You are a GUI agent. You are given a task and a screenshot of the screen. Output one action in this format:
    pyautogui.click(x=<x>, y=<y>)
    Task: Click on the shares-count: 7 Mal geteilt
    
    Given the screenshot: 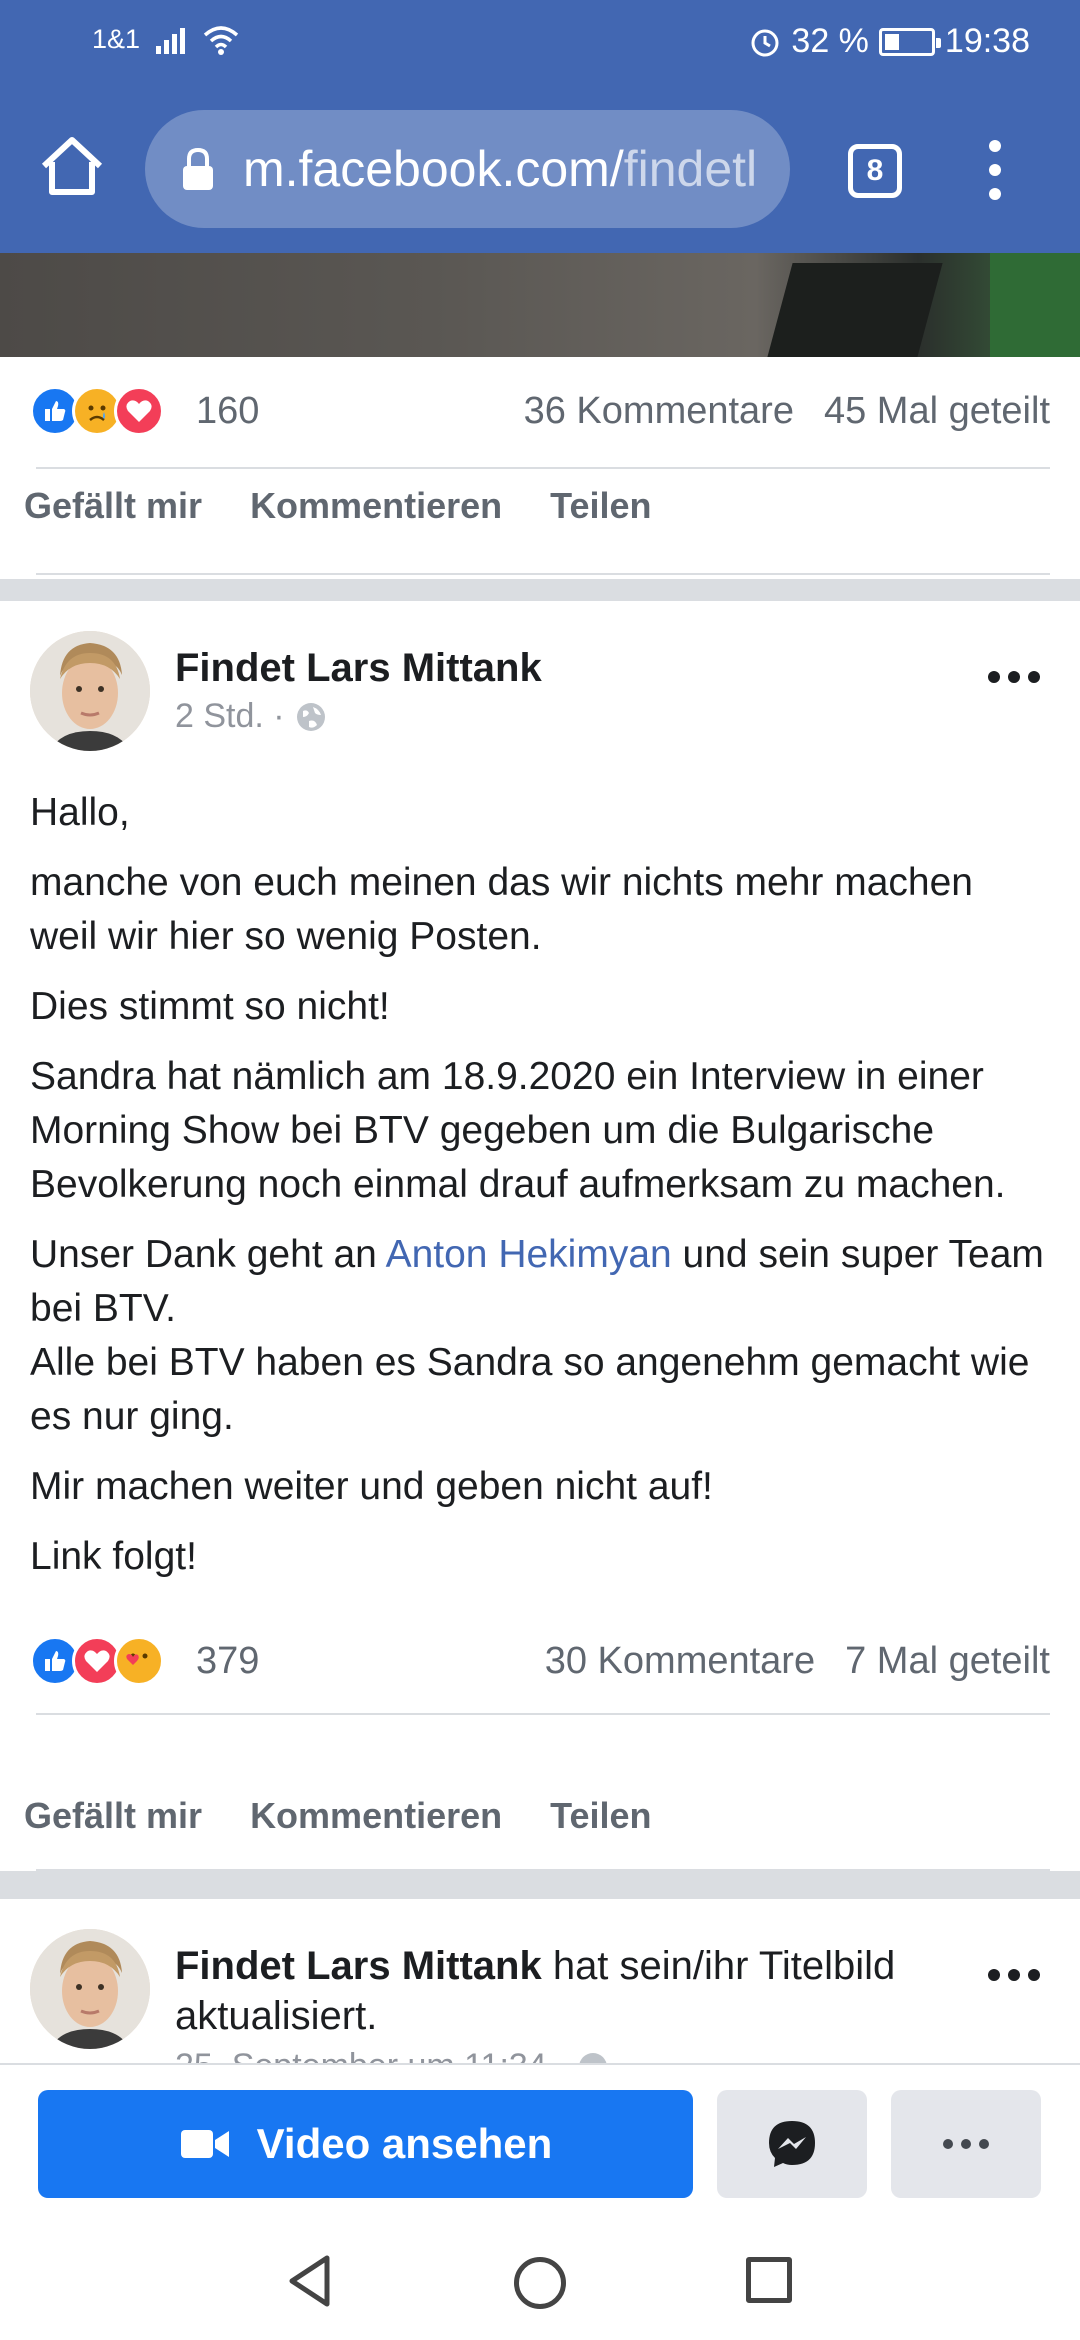 What is the action you would take?
    pyautogui.click(x=947, y=1661)
    